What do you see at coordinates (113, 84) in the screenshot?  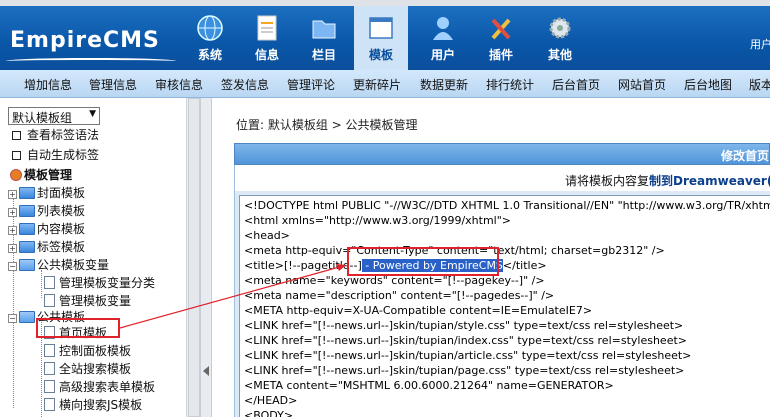 I see `subnav-manage-info: 管理信息` at bounding box center [113, 84].